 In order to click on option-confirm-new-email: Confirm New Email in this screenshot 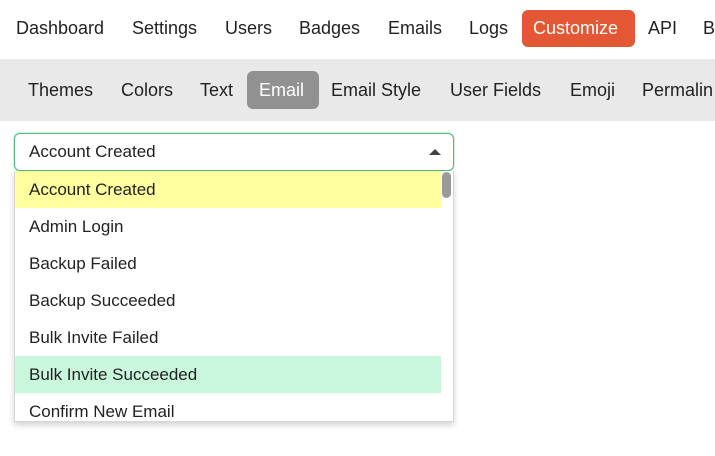, I will do `click(228, 407)`.